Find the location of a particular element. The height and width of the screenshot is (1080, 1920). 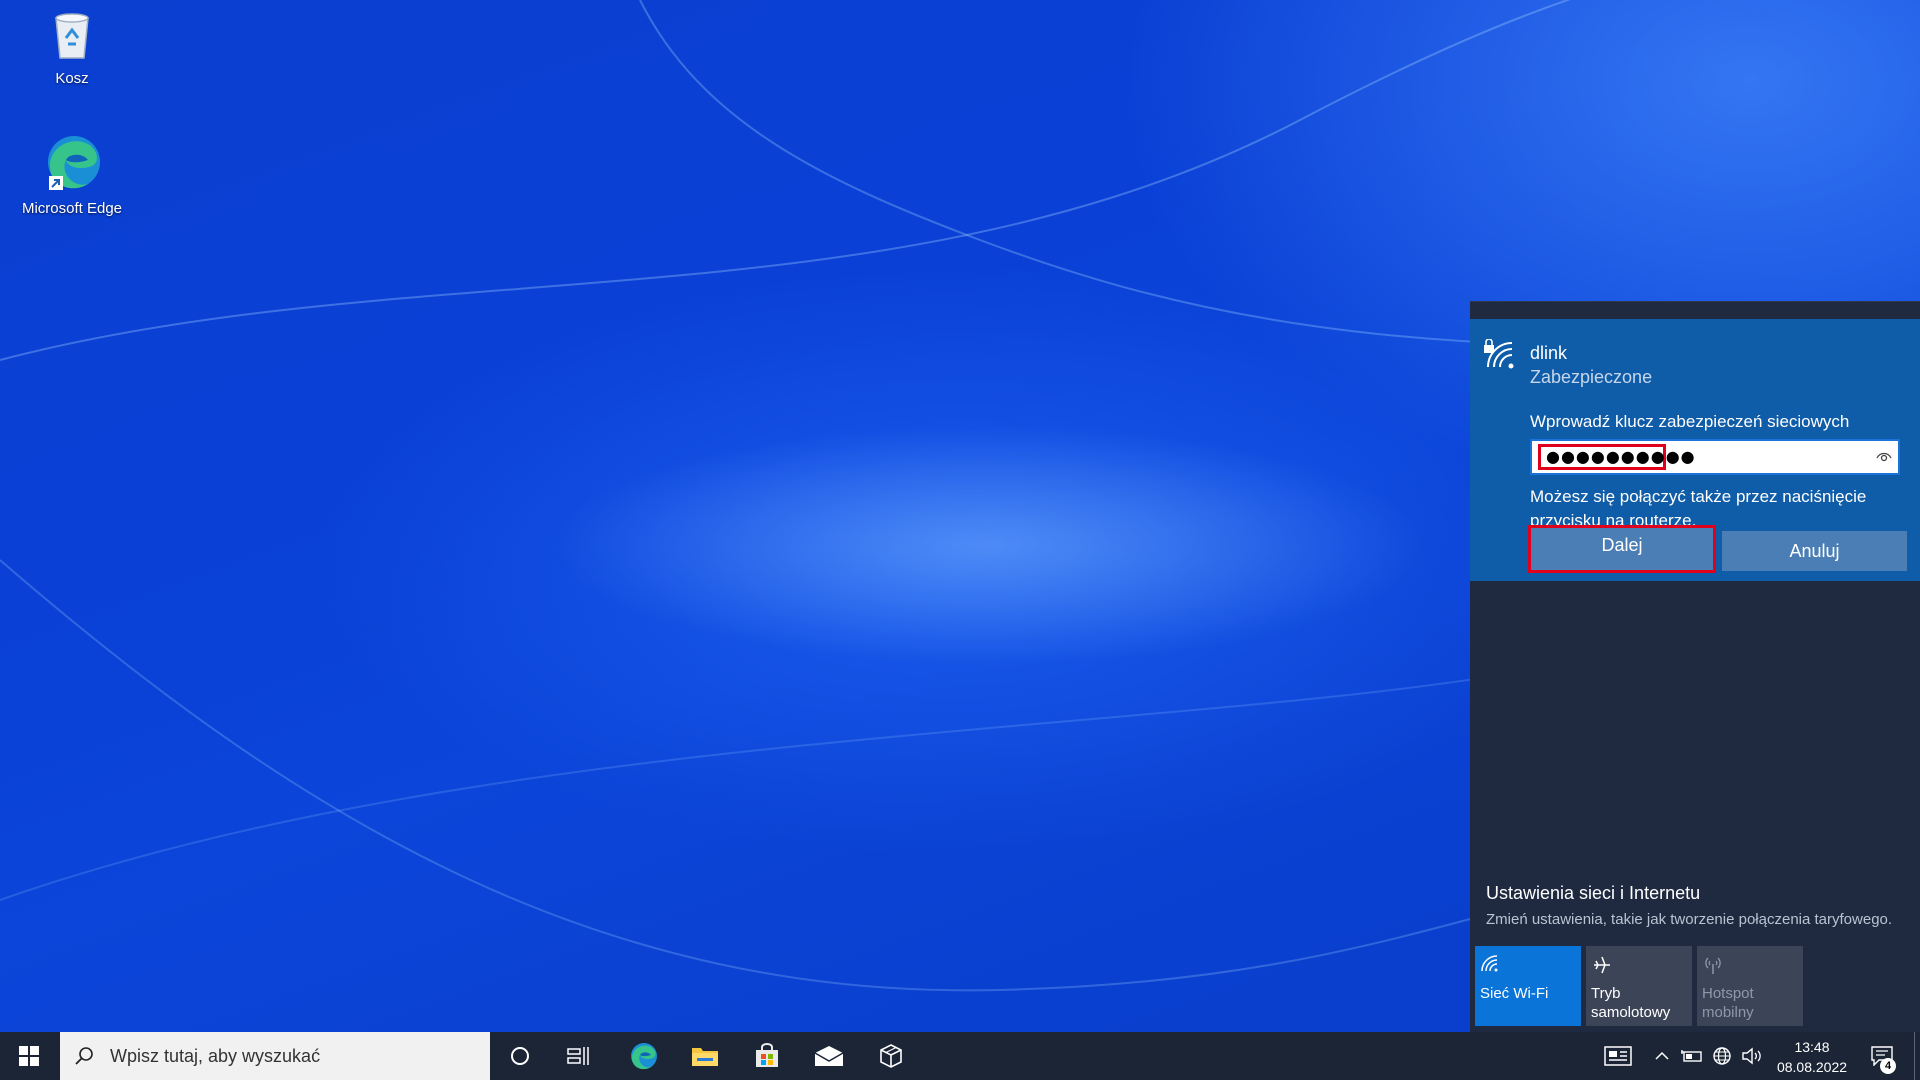

password-masked-value: ●●●●●●●●●● is located at coordinates (1616, 457).